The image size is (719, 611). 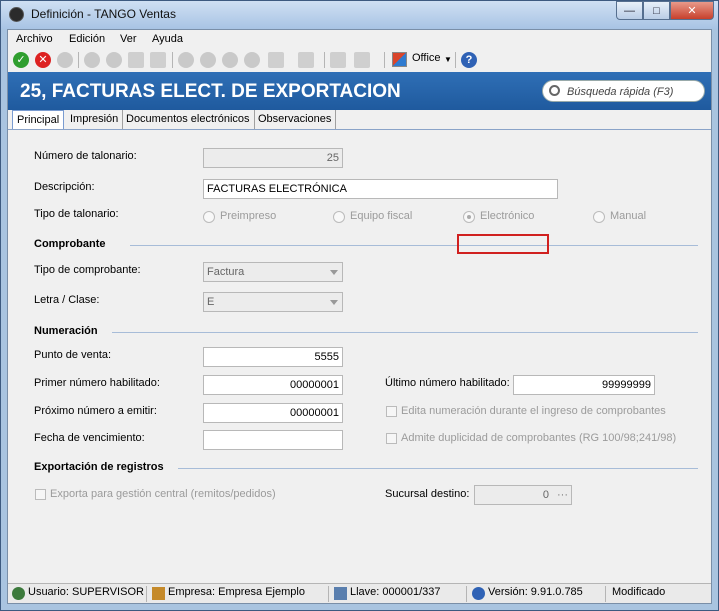 I want to click on status-usuario: Usuario: SUPERVISOR, so click(x=78, y=594).